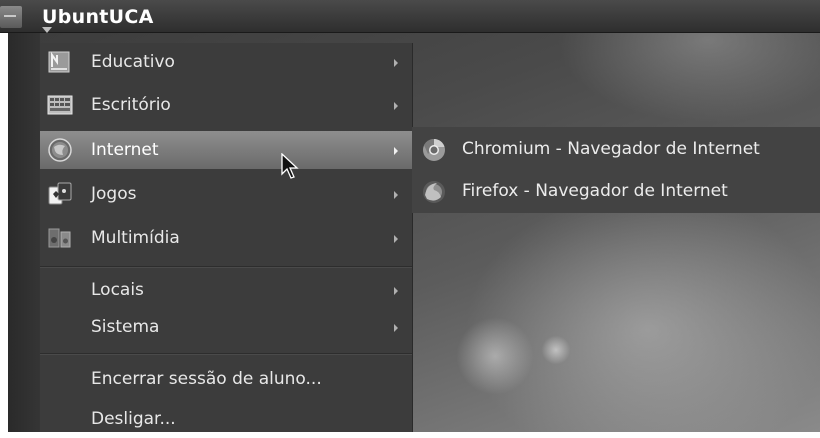  What do you see at coordinates (60, 193) in the screenshot?
I see `games-cards-icon` at bounding box center [60, 193].